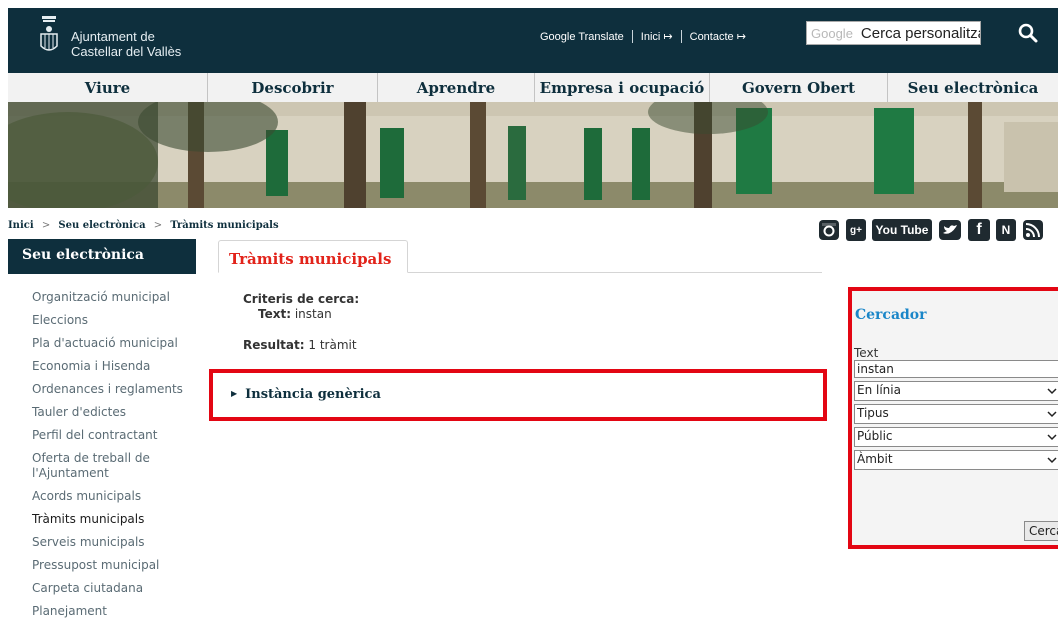  I want to click on logo-line-2: Castellar del Vallès, so click(126, 51).